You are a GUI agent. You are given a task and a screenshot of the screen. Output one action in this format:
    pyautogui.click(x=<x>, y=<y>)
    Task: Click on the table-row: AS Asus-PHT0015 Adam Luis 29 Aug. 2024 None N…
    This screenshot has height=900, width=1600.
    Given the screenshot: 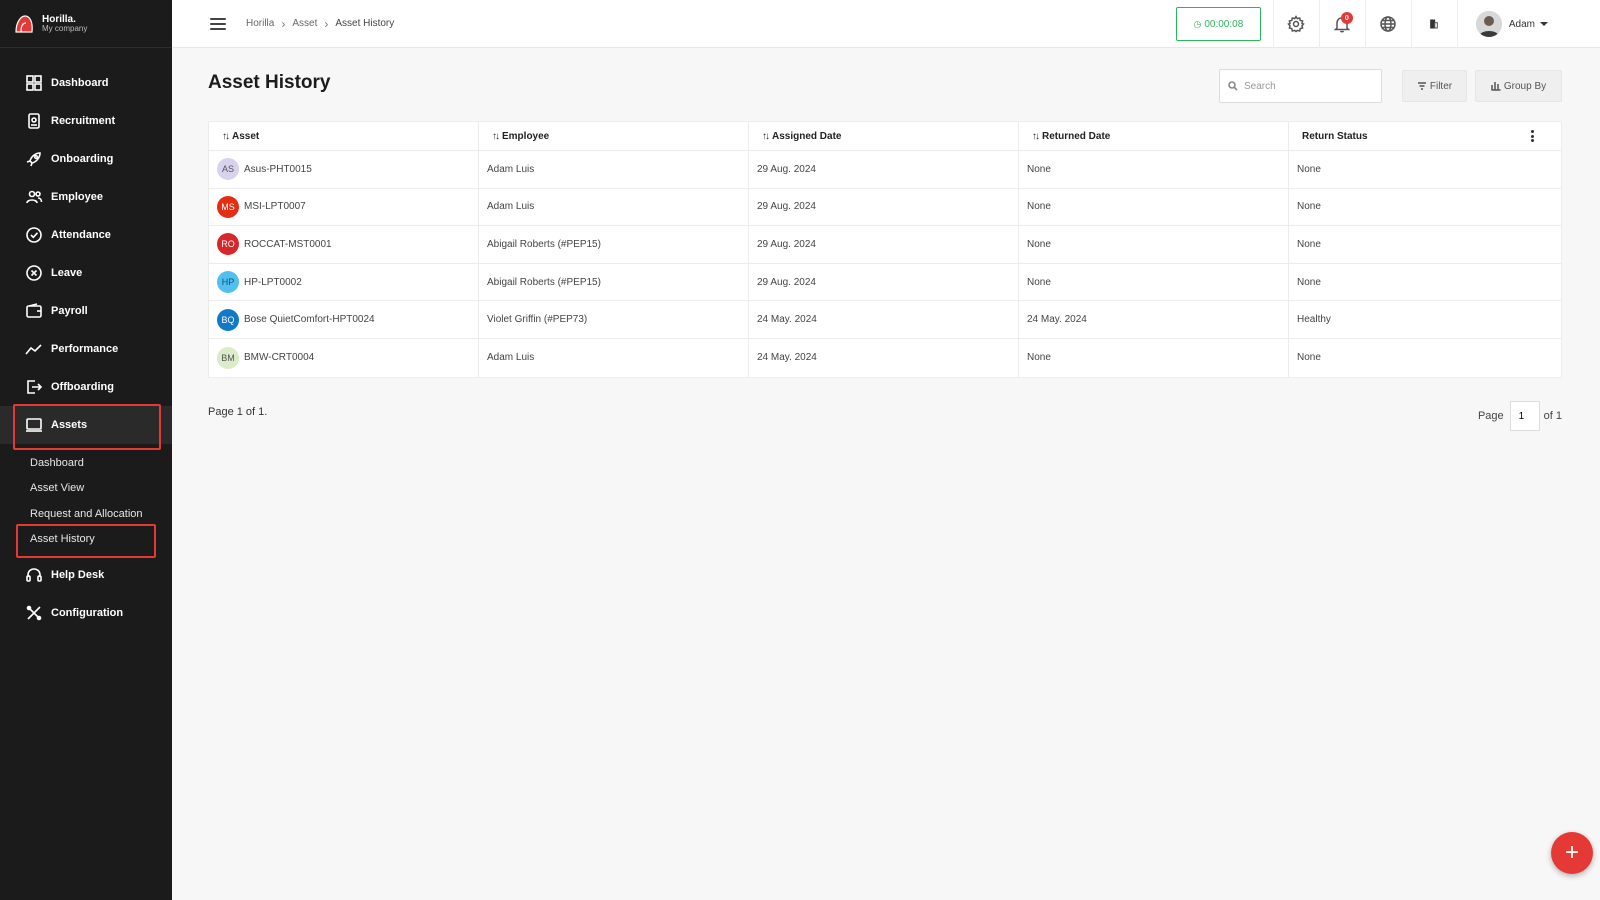 What is the action you would take?
    pyautogui.click(x=885, y=170)
    